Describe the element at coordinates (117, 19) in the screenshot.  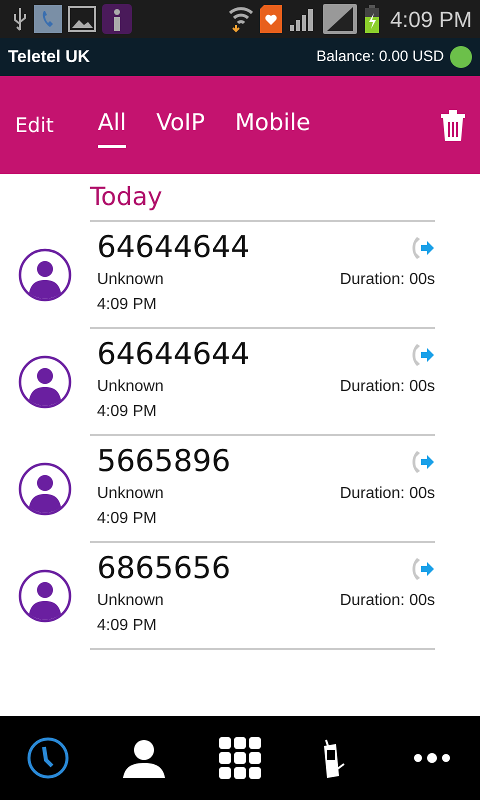
I see `info-icon` at that location.